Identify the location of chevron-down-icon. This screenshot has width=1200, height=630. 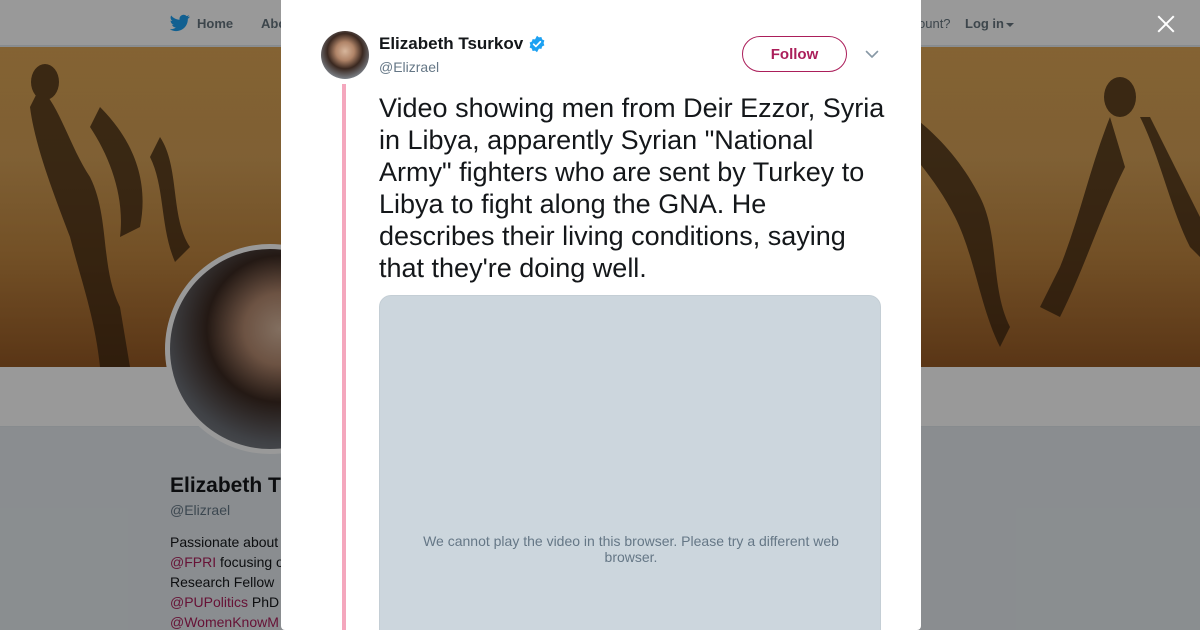
(872, 54).